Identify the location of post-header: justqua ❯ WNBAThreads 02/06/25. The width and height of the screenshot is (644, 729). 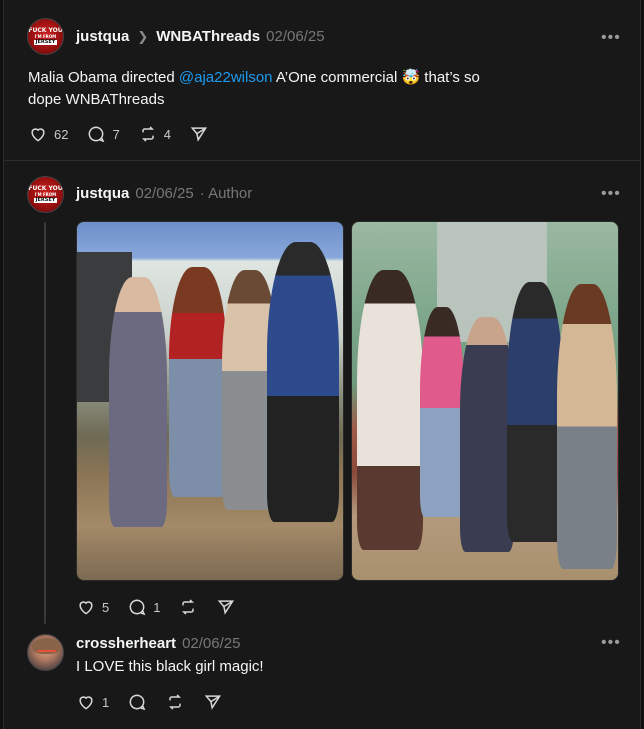
(200, 36).